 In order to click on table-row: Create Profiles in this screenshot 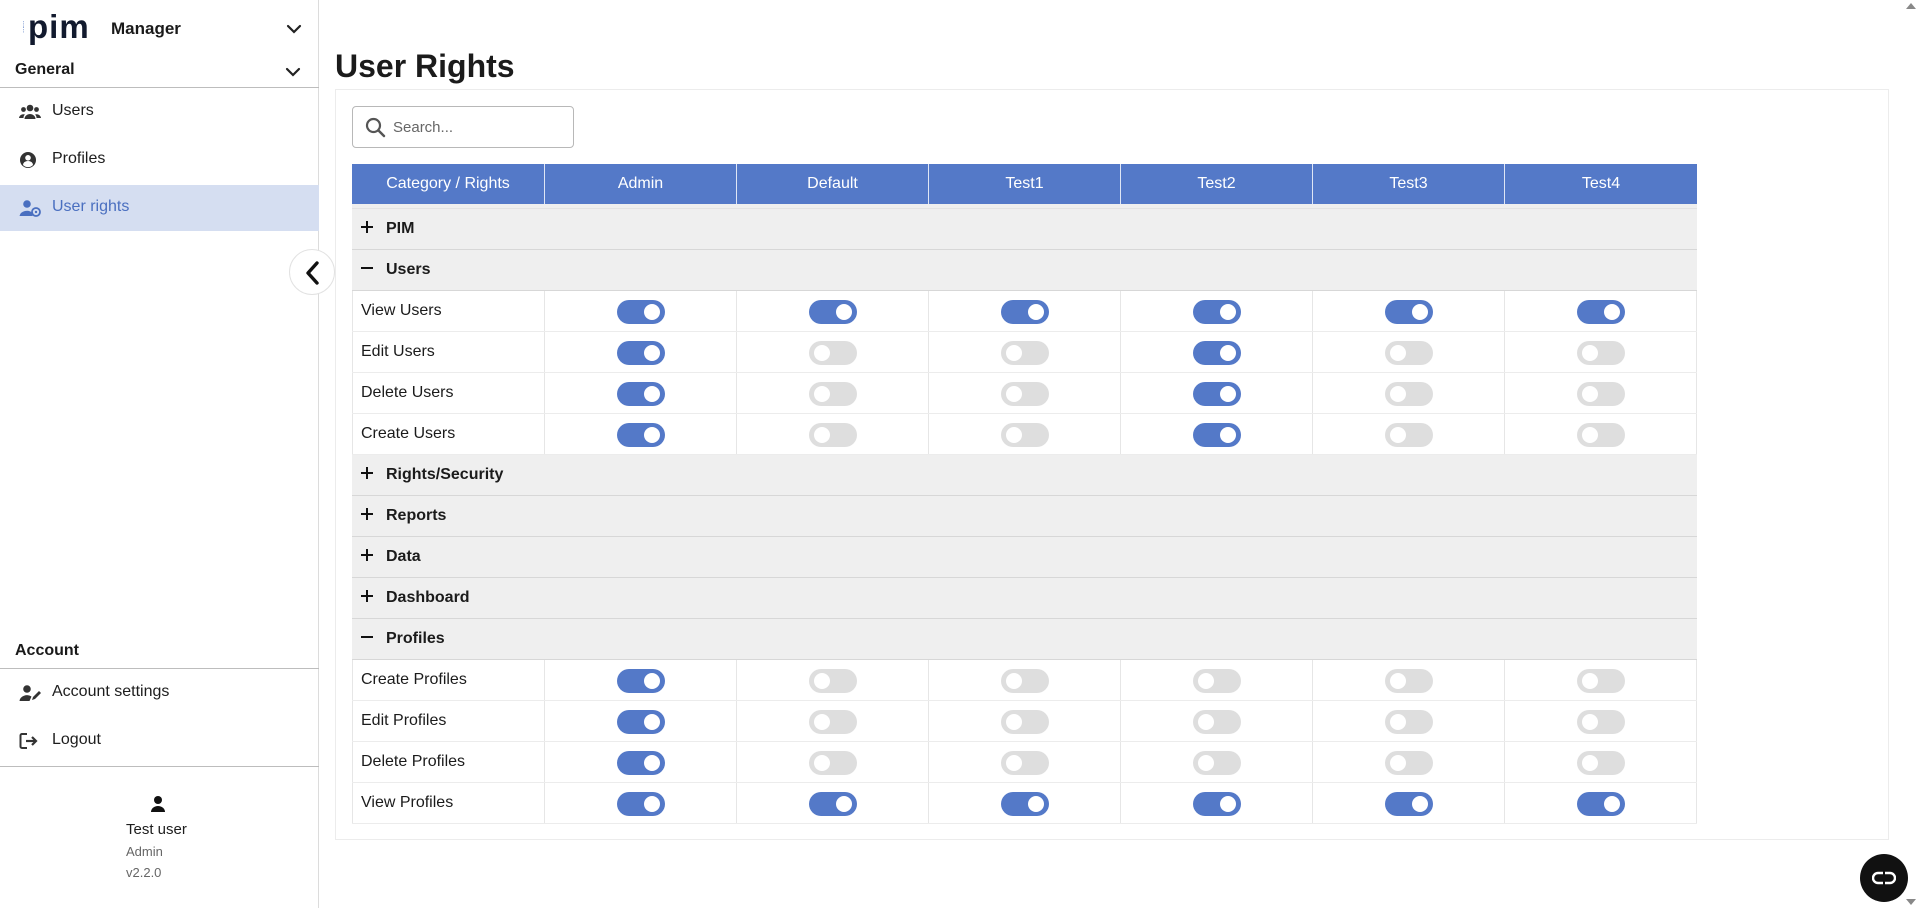, I will do `click(1024, 680)`.